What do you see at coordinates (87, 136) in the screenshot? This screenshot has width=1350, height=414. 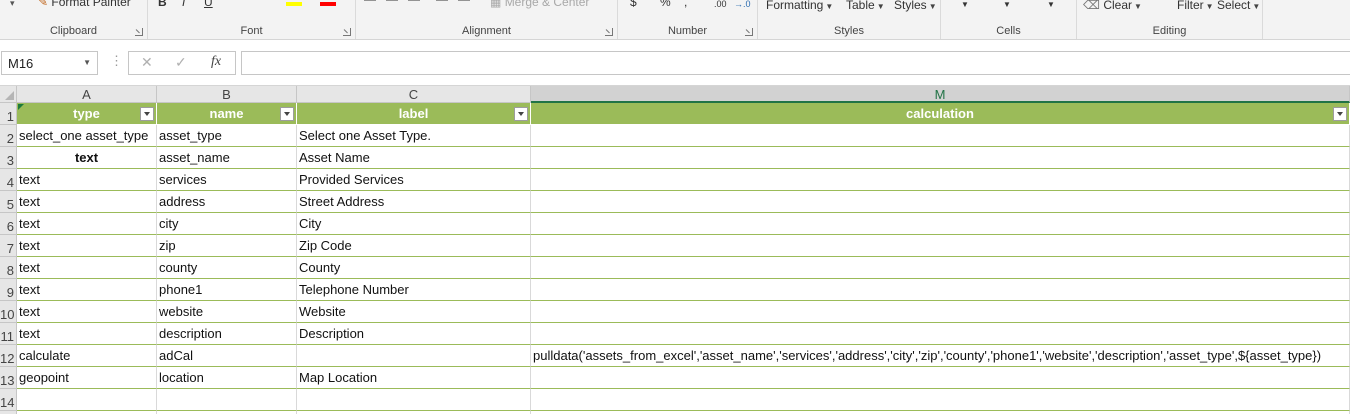 I see `table-cell: select_one asset_type` at bounding box center [87, 136].